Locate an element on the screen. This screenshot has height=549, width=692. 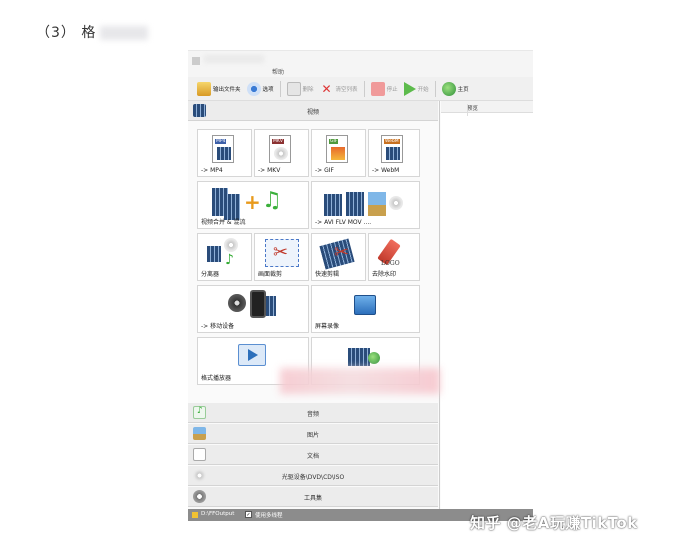
button-label: 主页 is located at coordinates (463, 89).